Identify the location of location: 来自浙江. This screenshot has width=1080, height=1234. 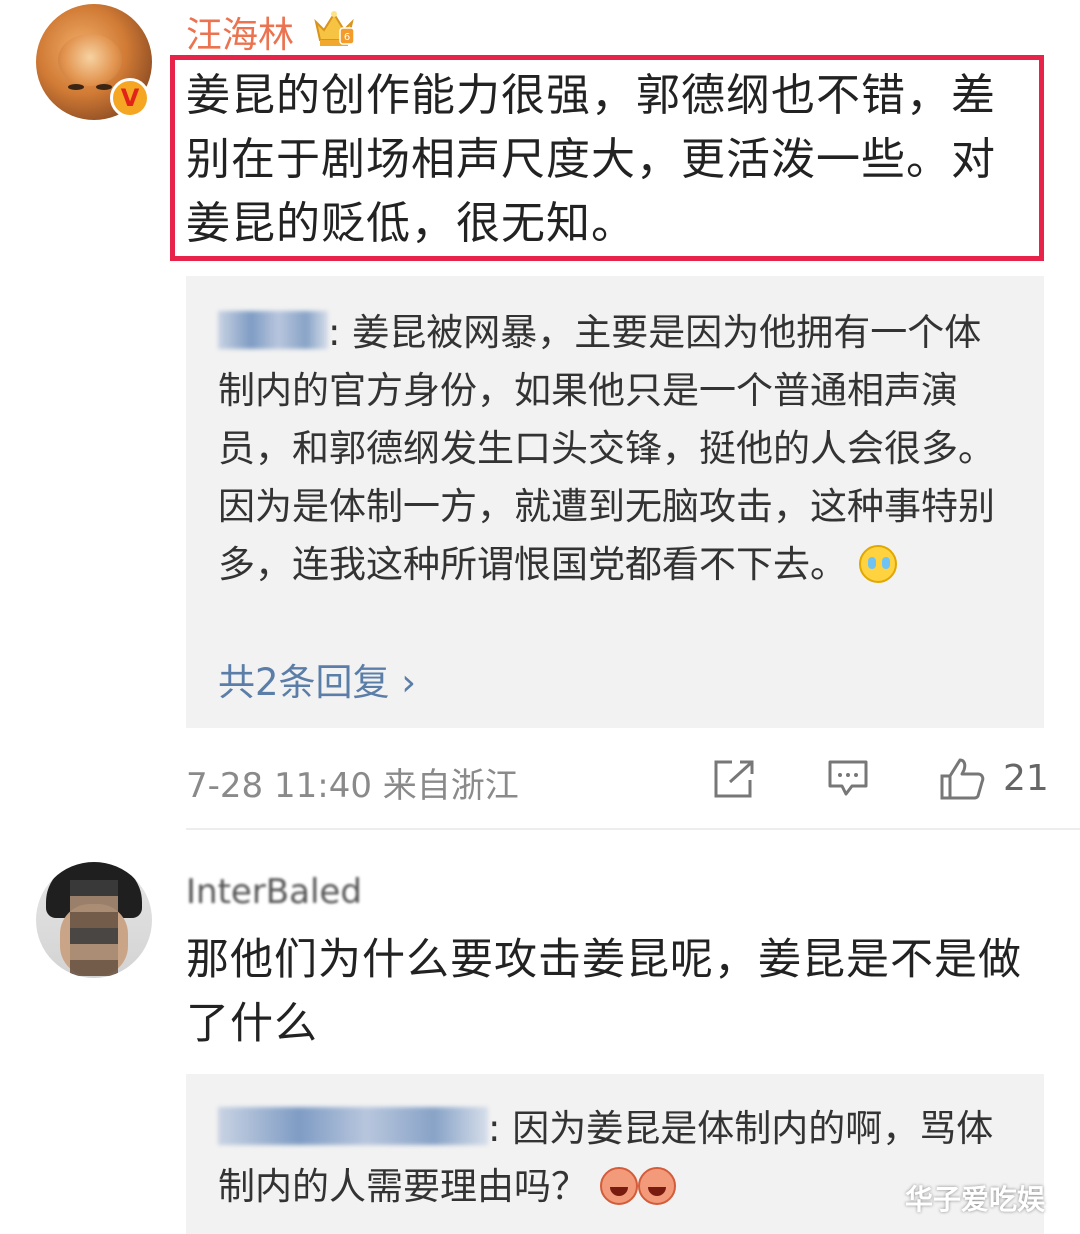
(450, 786).